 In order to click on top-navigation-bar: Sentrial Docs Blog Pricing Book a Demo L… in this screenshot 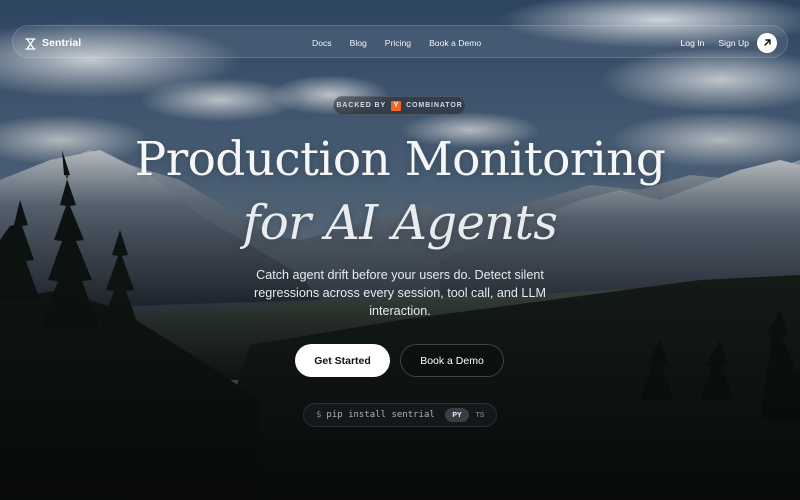, I will do `click(400, 41)`.